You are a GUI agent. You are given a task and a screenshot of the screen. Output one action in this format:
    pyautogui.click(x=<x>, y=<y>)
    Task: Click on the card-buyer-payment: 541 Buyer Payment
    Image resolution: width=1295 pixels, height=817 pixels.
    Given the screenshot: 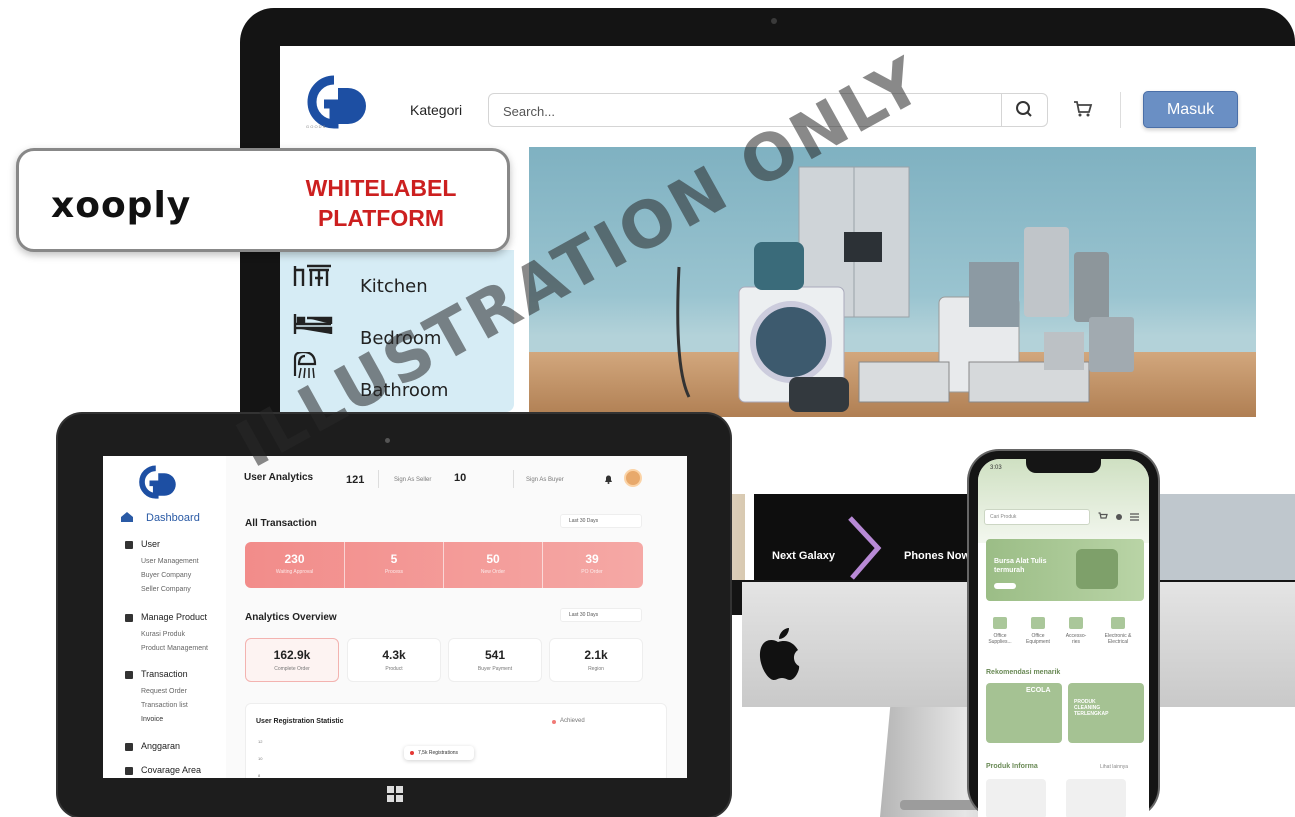 What is the action you would take?
    pyautogui.click(x=495, y=660)
    